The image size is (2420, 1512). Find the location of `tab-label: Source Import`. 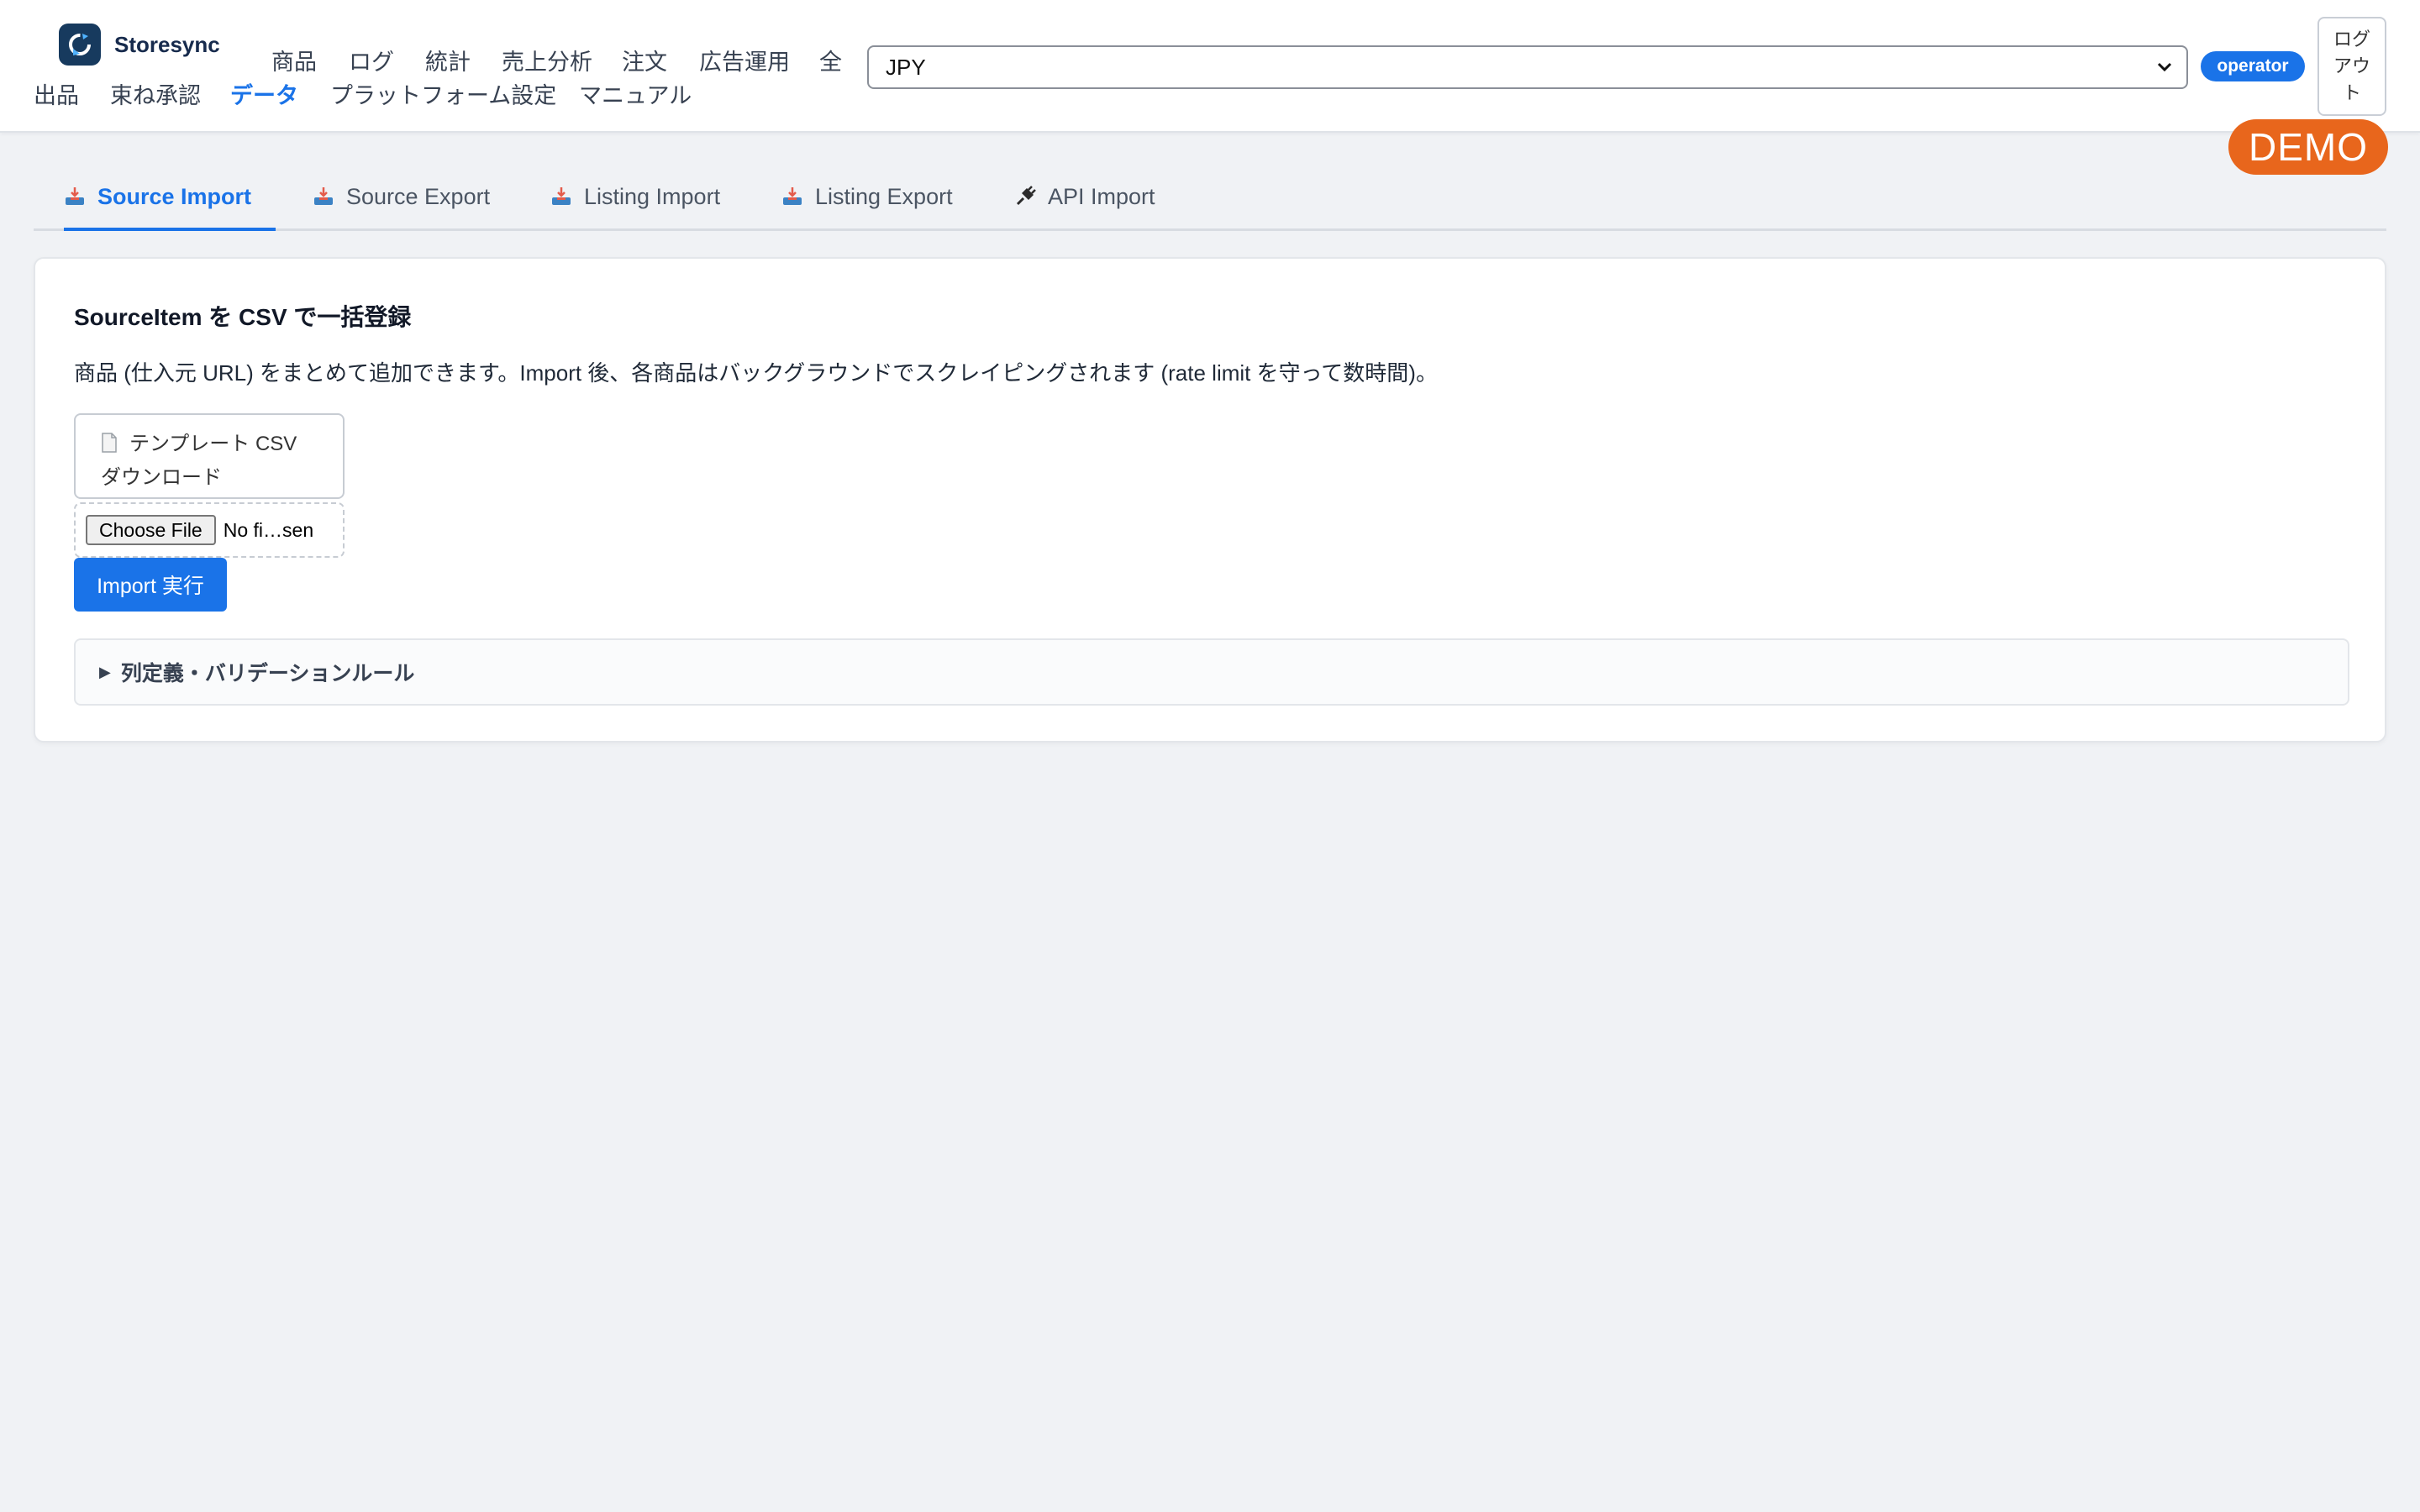

tab-label: Source Import is located at coordinates (174, 196).